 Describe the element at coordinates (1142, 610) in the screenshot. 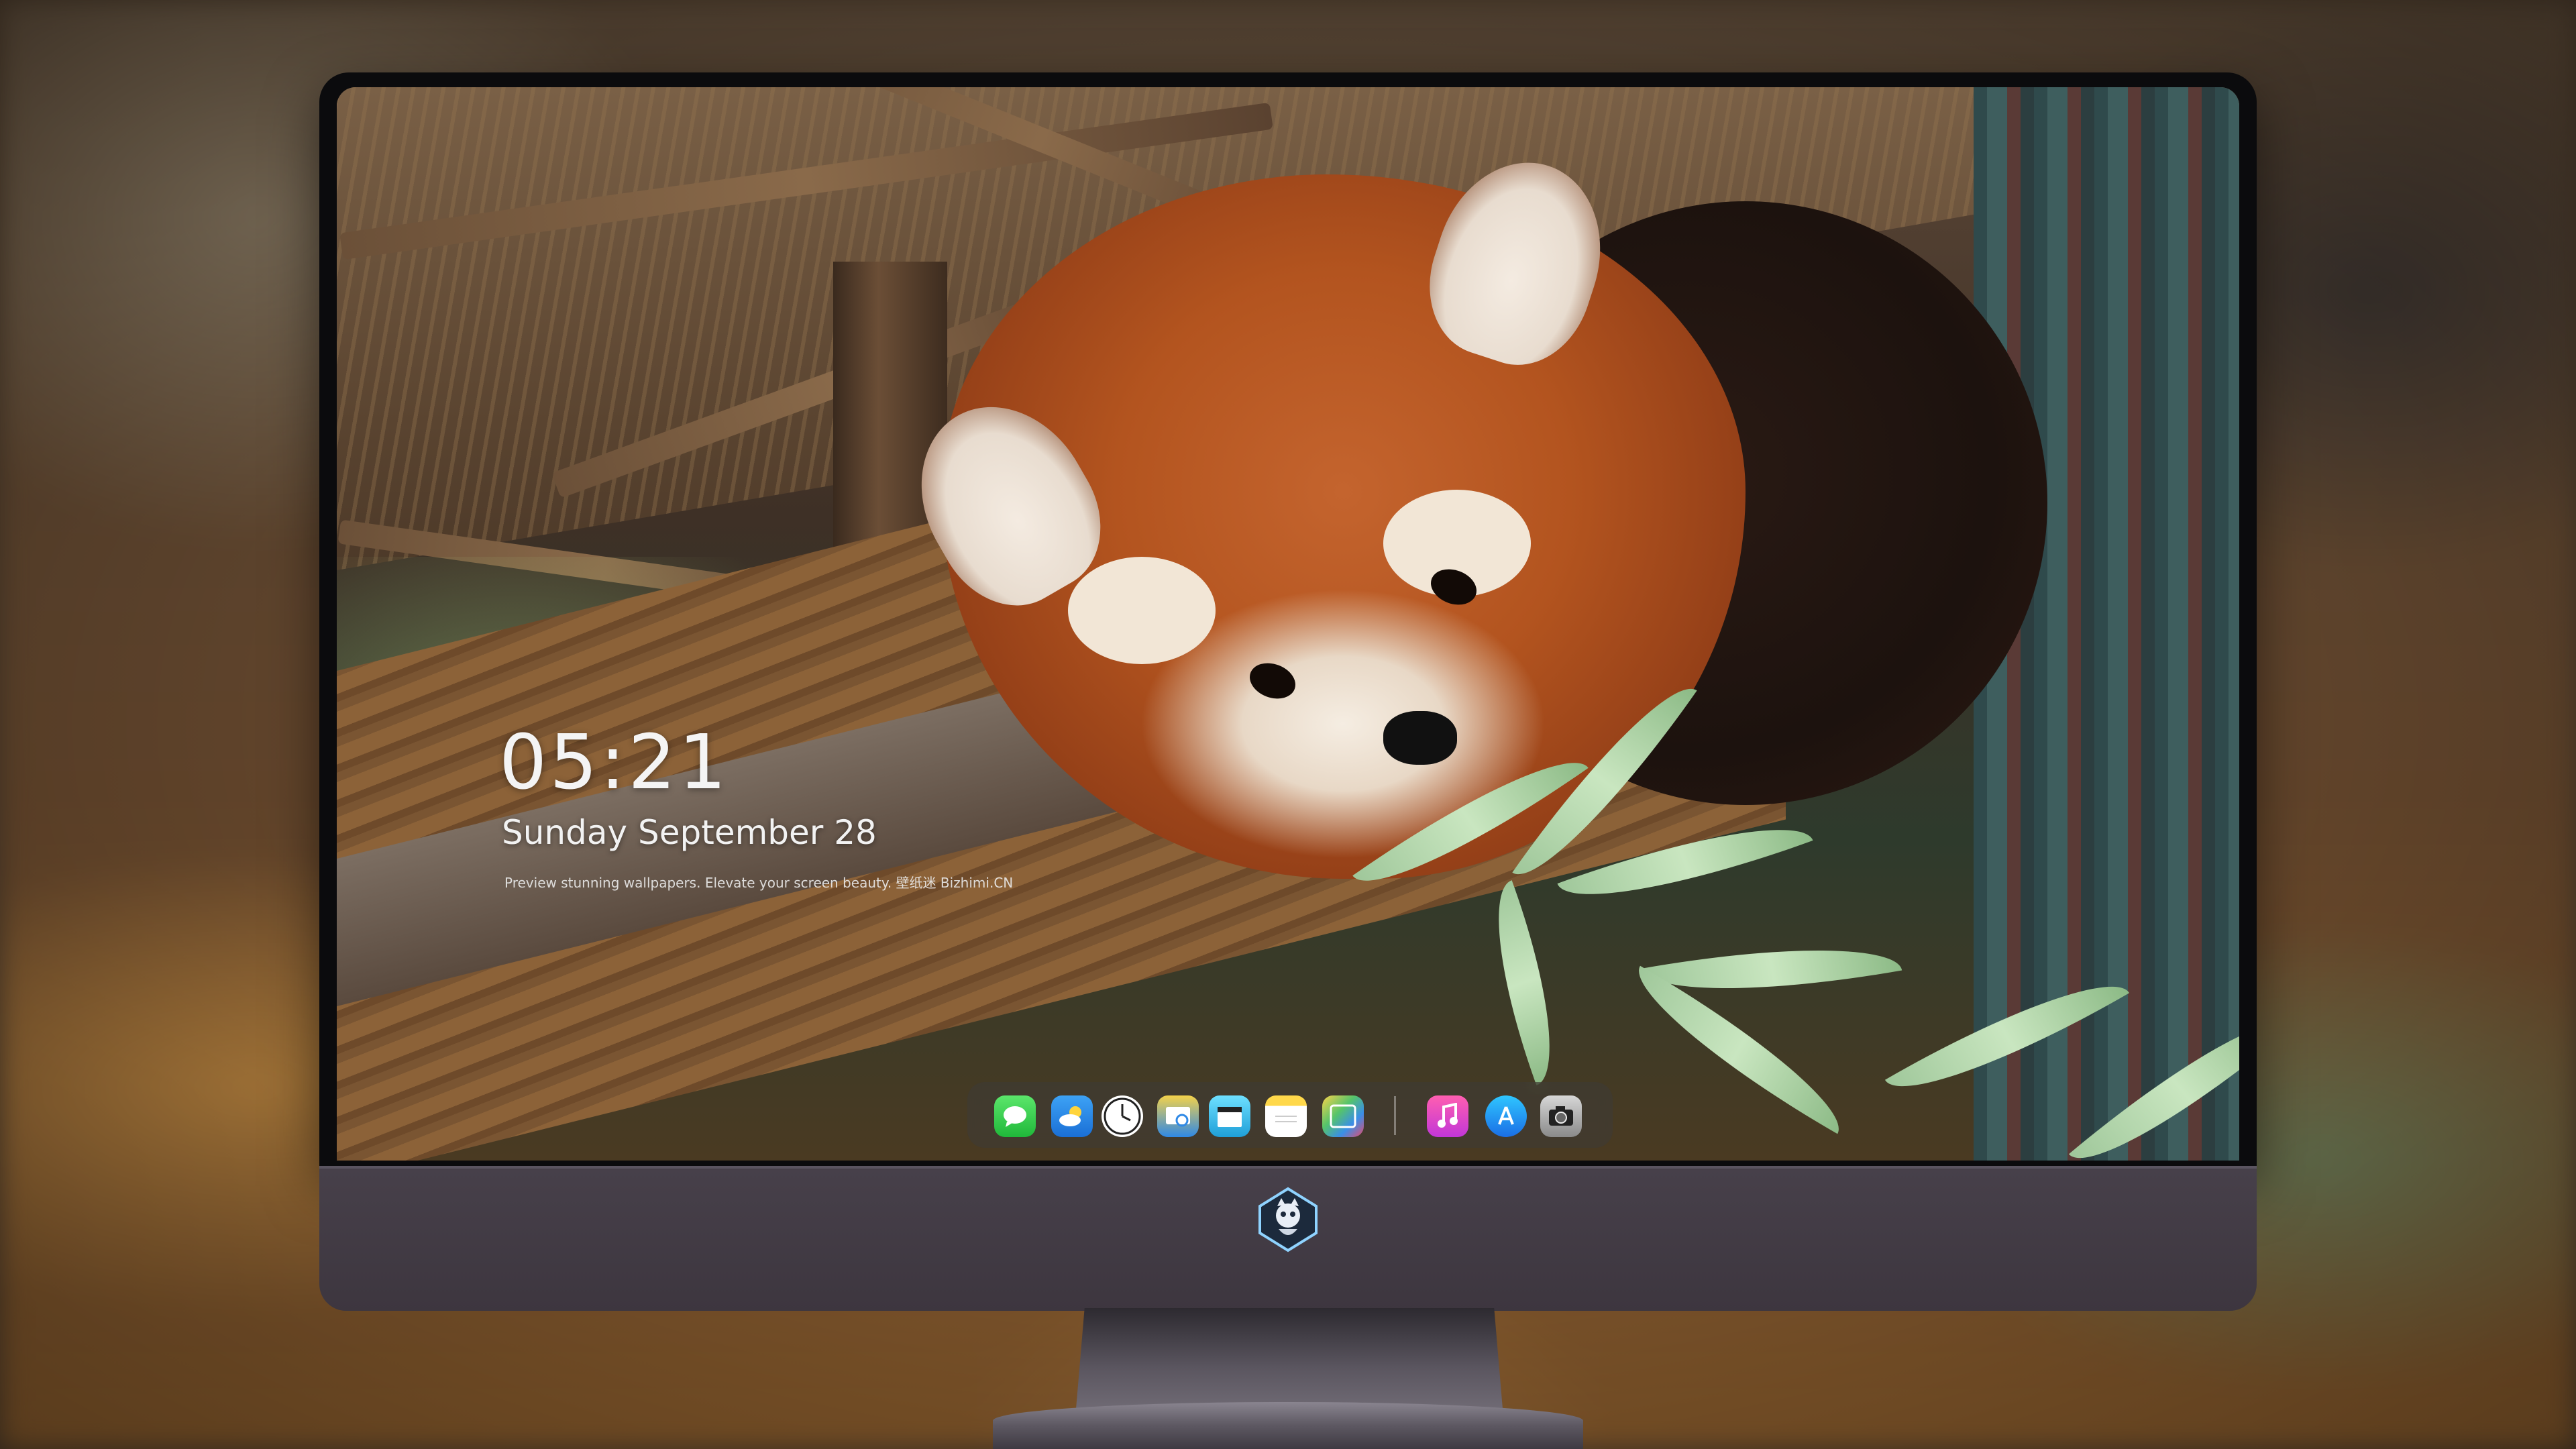

I see `wallpaper-red-panda-cheek` at that location.